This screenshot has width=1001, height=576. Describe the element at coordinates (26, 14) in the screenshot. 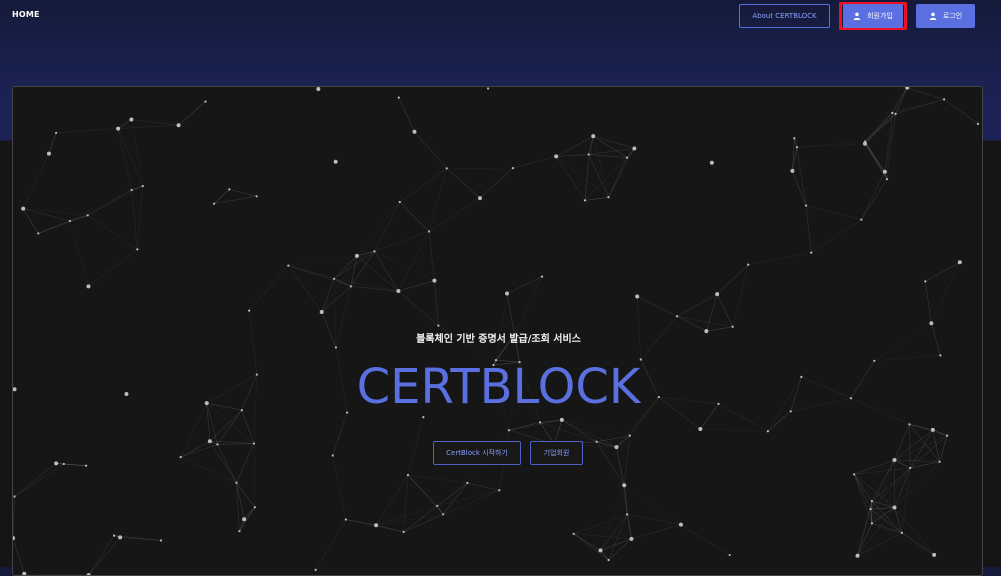

I see `home-link: HOME` at that location.